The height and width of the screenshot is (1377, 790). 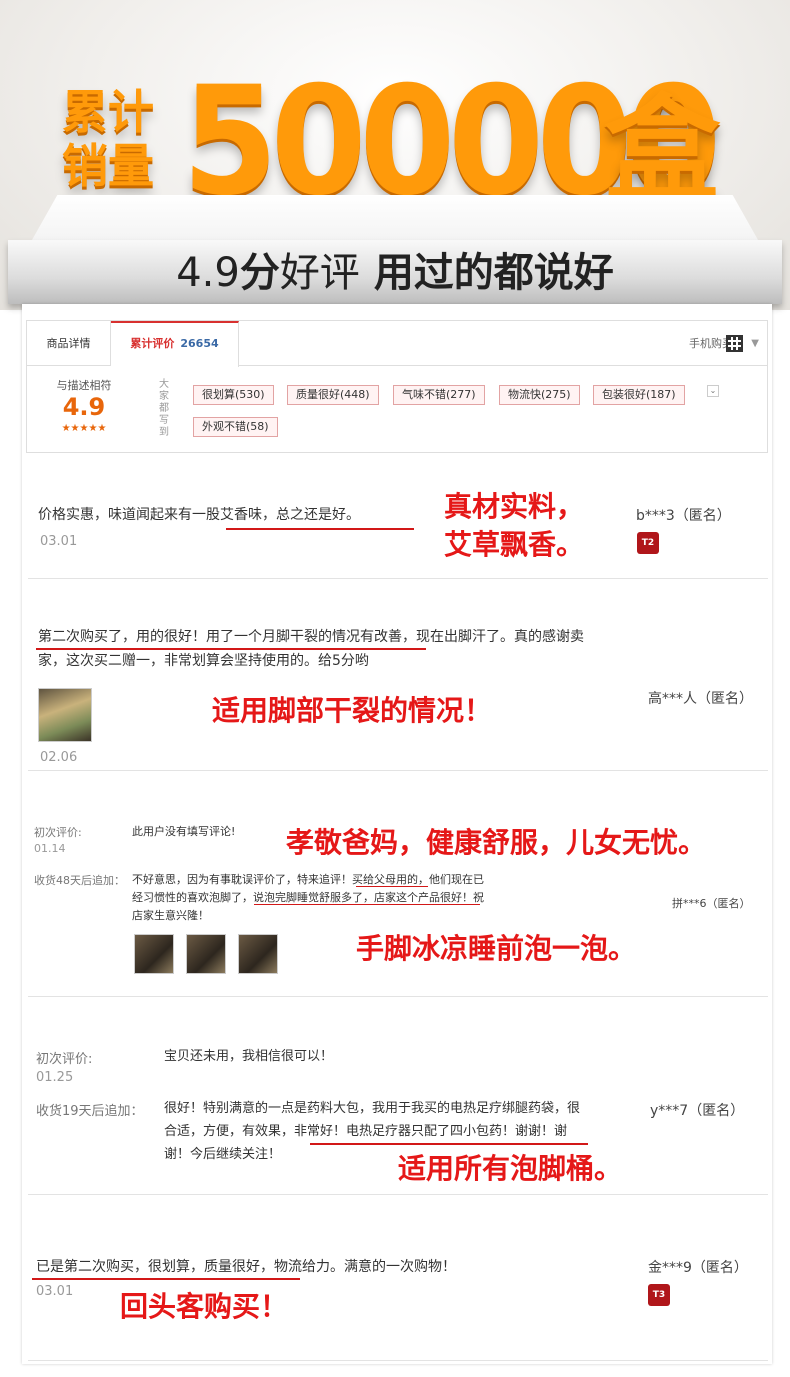 I want to click on slogan: 4.9分好评 用过的都说好, so click(x=395, y=273).